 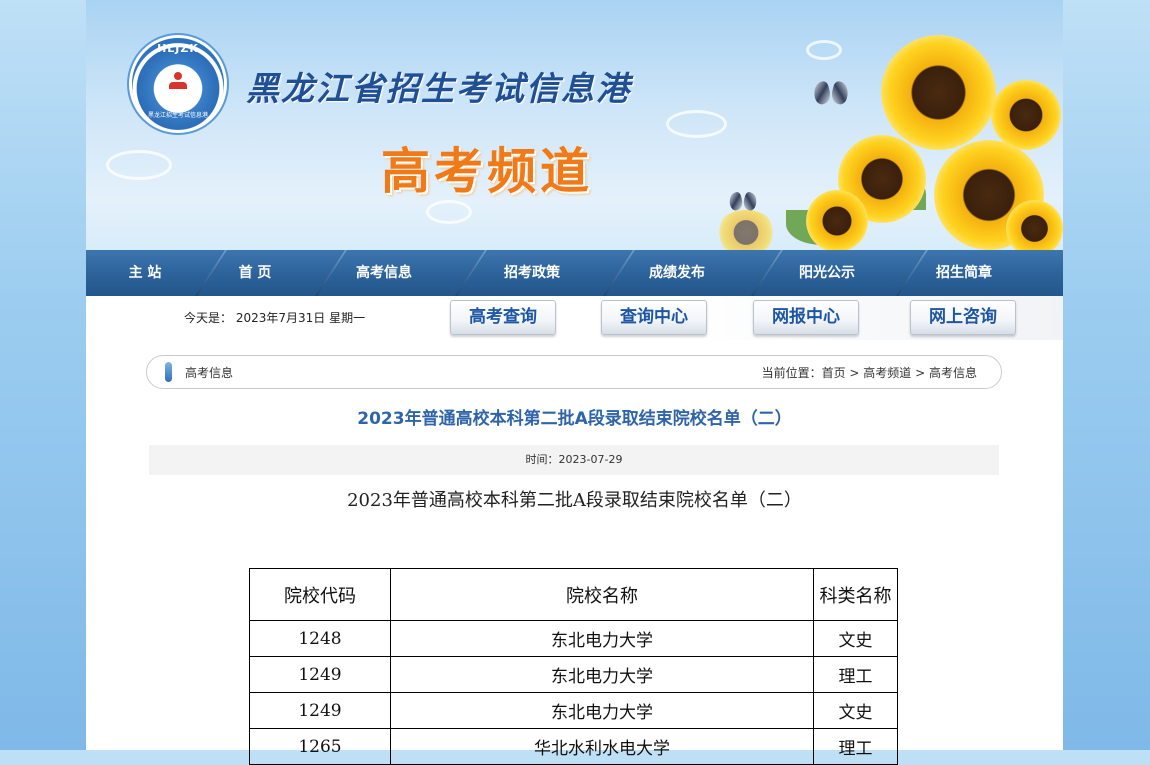 What do you see at coordinates (503, 317) in the screenshot?
I see `gaokao-query-button: 高考查询` at bounding box center [503, 317].